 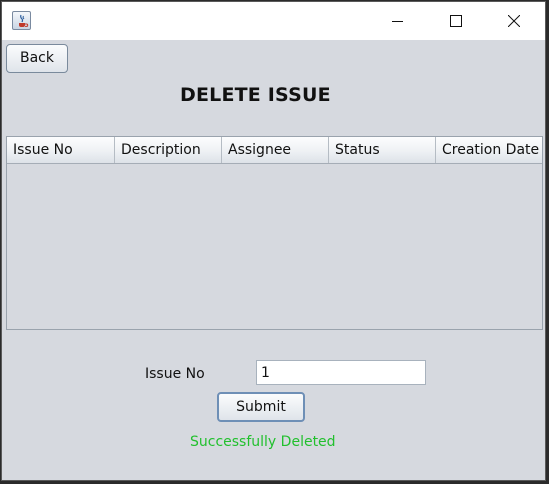 What do you see at coordinates (263, 442) in the screenshot?
I see `status-message: Successfully Deleted` at bounding box center [263, 442].